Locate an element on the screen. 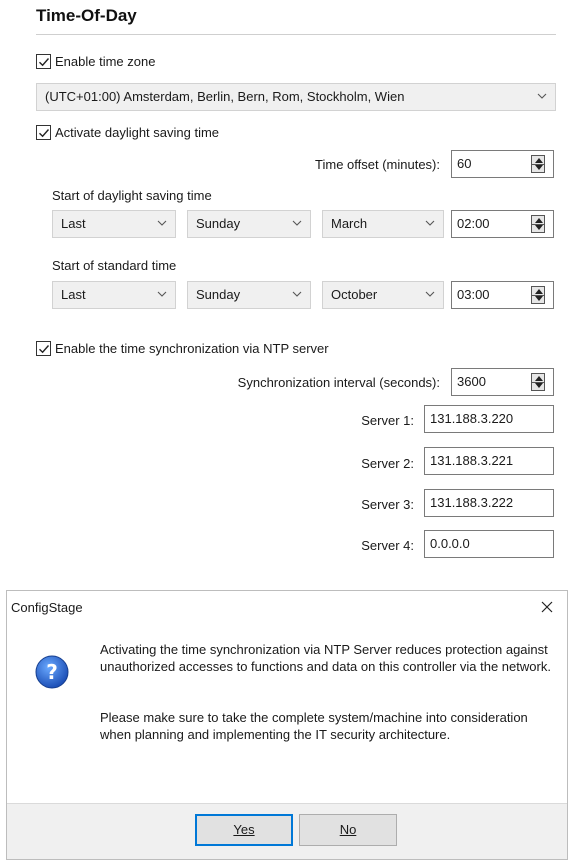 The image size is (568, 864). server-4-label: Server 4: is located at coordinates (387, 545).